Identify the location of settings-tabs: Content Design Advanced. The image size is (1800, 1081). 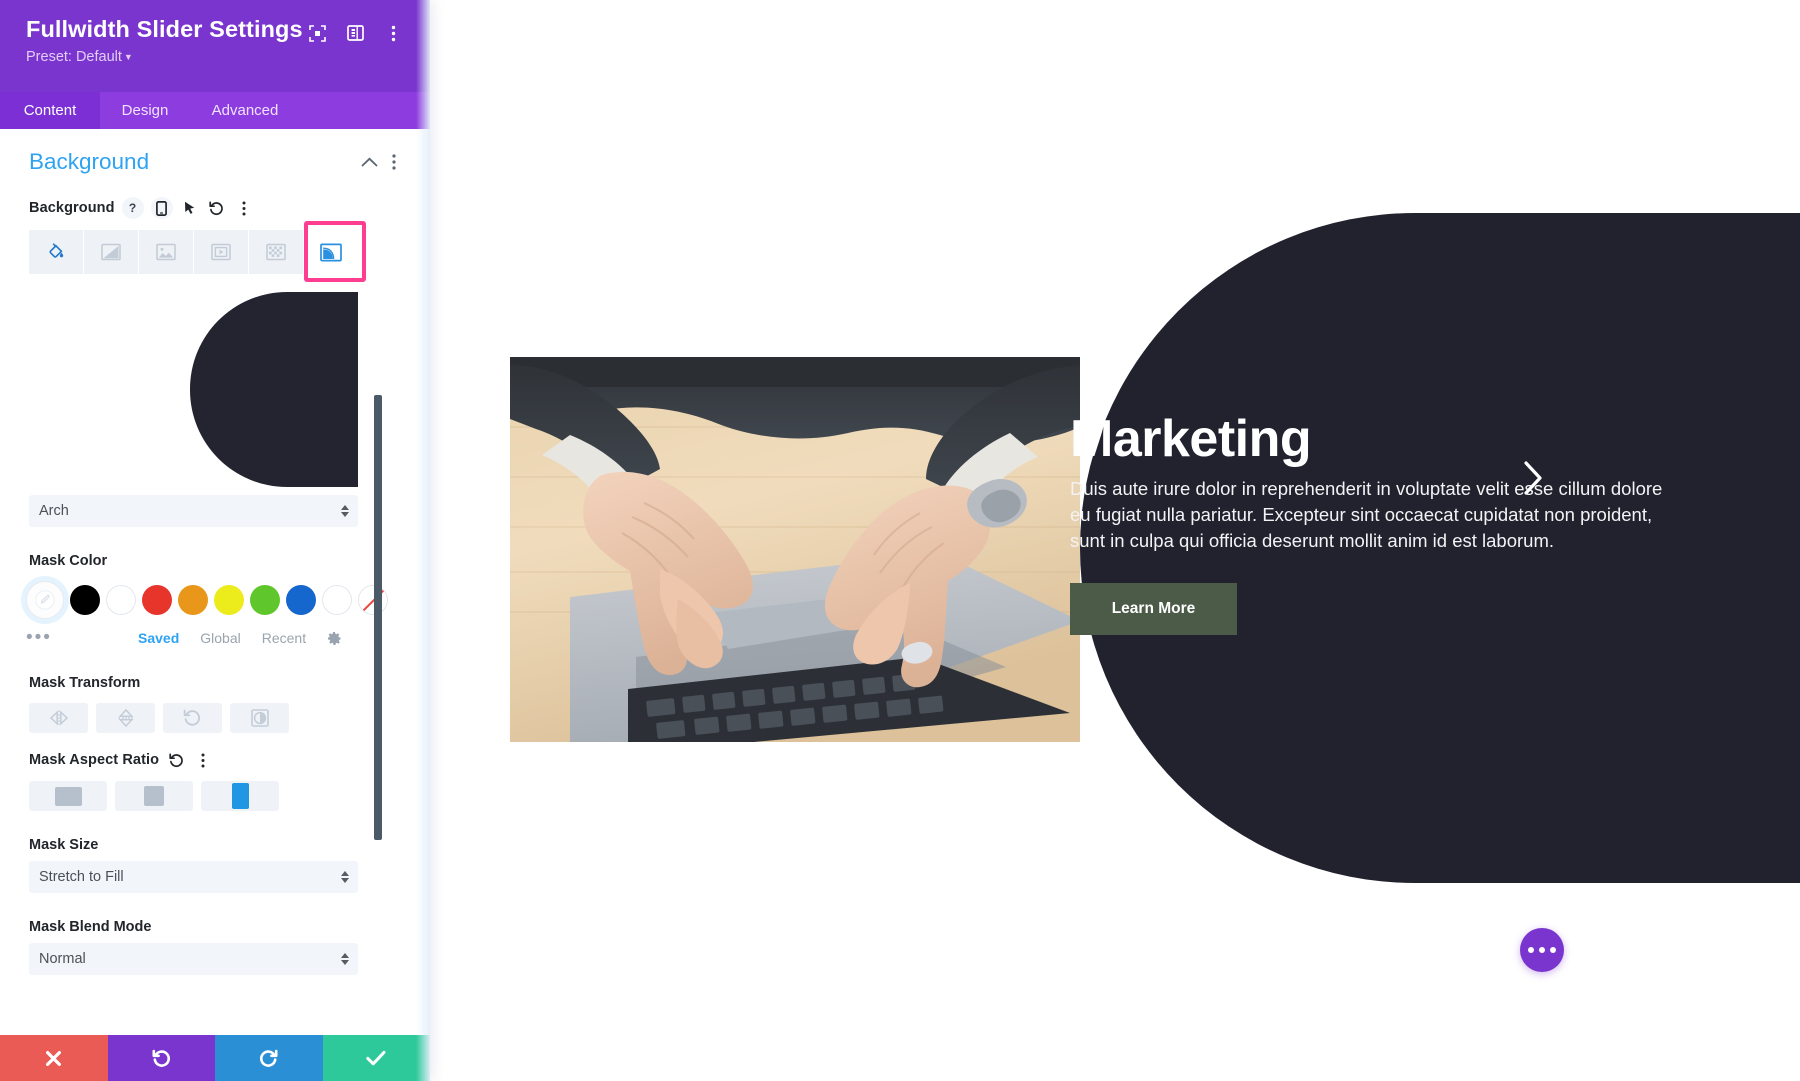
(215, 110).